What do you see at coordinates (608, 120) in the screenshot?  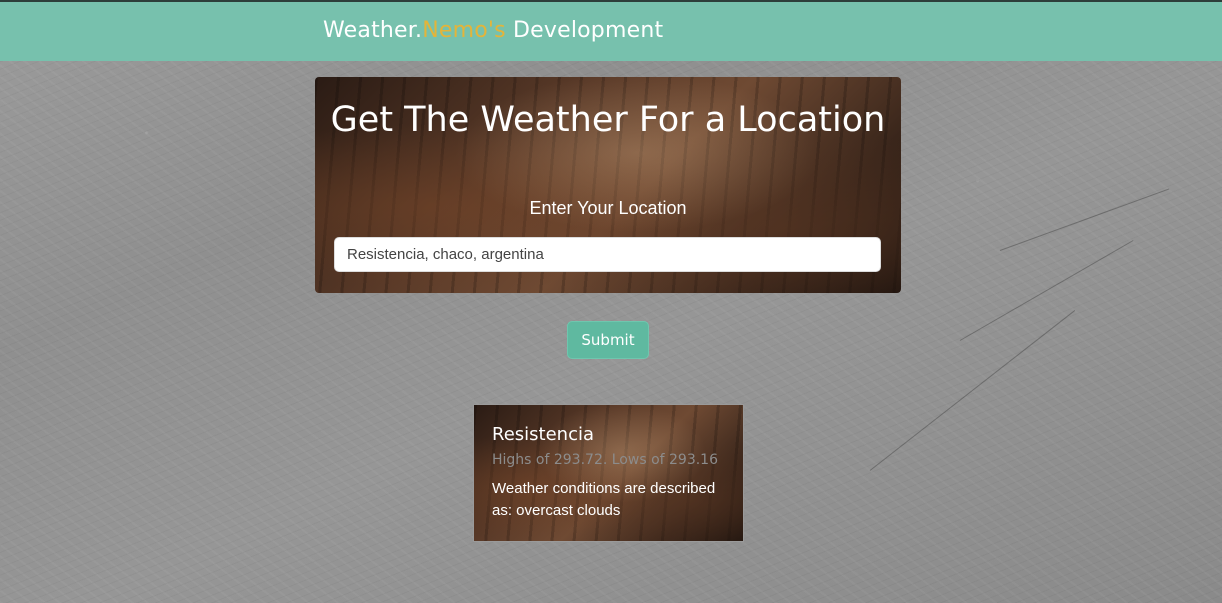 I see `page-title: Get The Weather For a Location` at bounding box center [608, 120].